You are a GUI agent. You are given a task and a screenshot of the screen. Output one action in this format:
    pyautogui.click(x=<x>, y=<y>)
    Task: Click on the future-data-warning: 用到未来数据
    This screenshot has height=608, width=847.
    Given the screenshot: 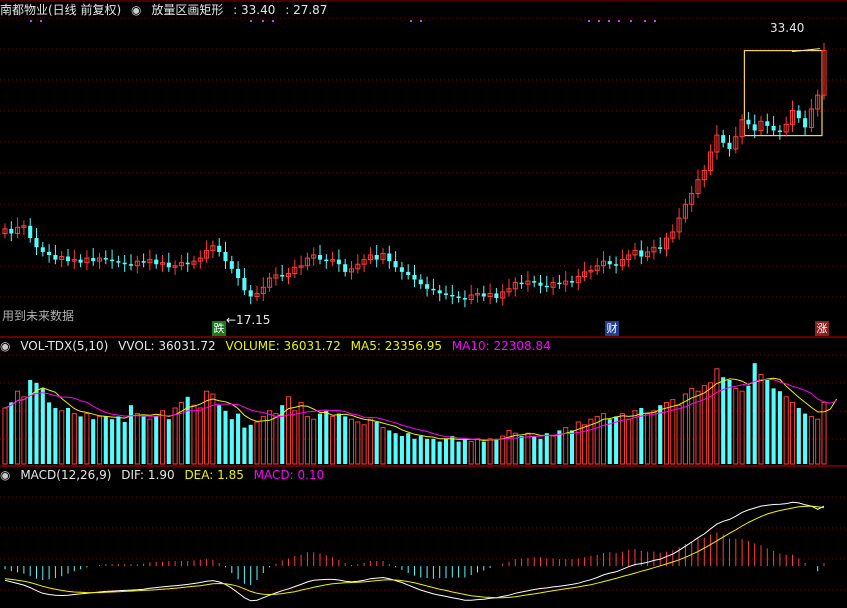 What is the action you would take?
    pyautogui.click(x=38, y=316)
    